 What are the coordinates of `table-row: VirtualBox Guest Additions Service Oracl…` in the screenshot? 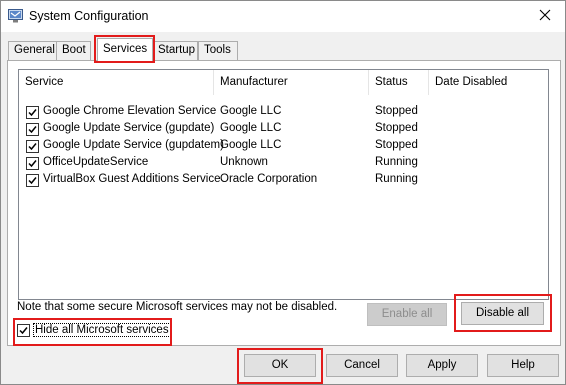 It's located at (283, 180).